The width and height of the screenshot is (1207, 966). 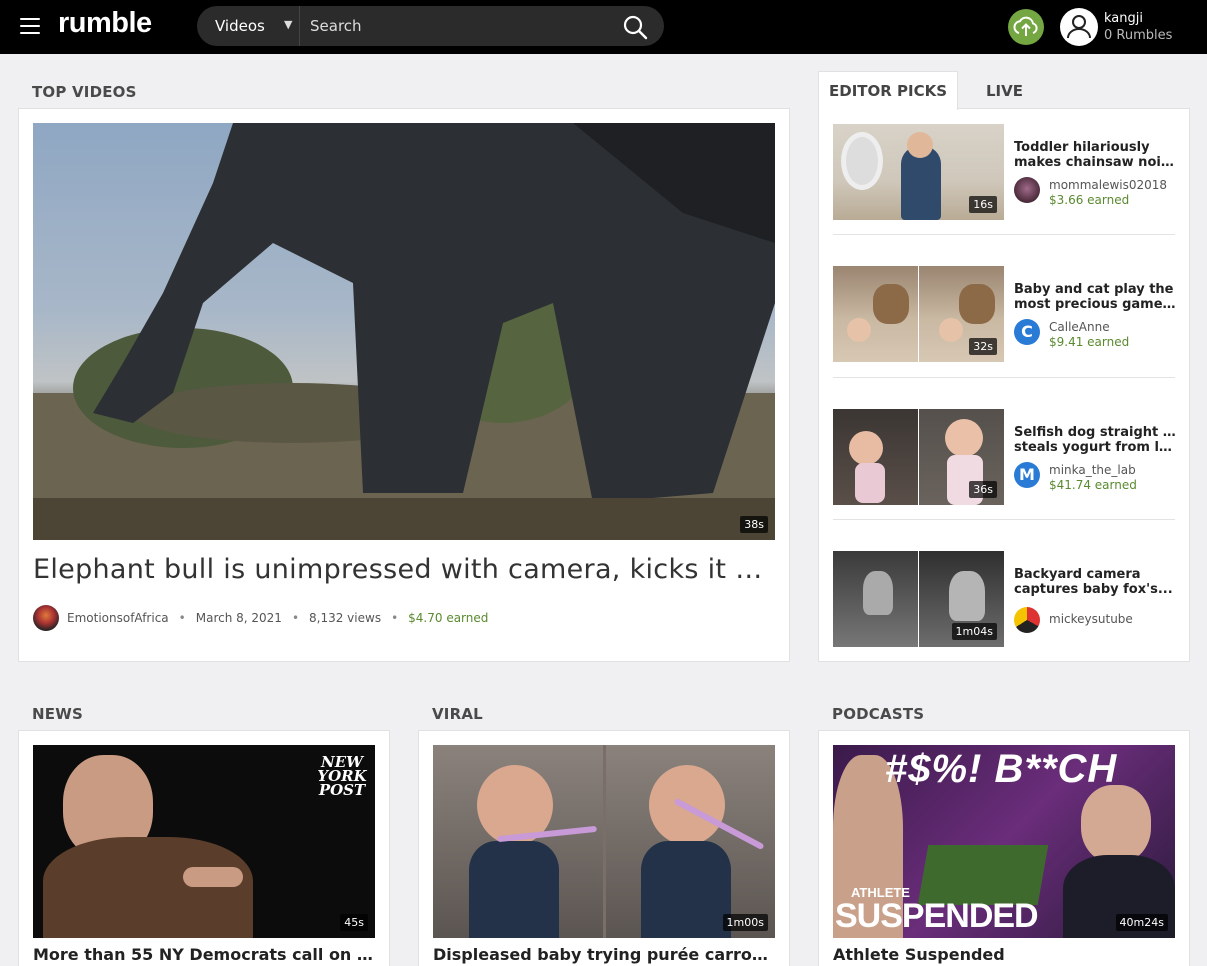 What do you see at coordinates (1089, 200) in the screenshot?
I see `earned-amount: $3.66 earned` at bounding box center [1089, 200].